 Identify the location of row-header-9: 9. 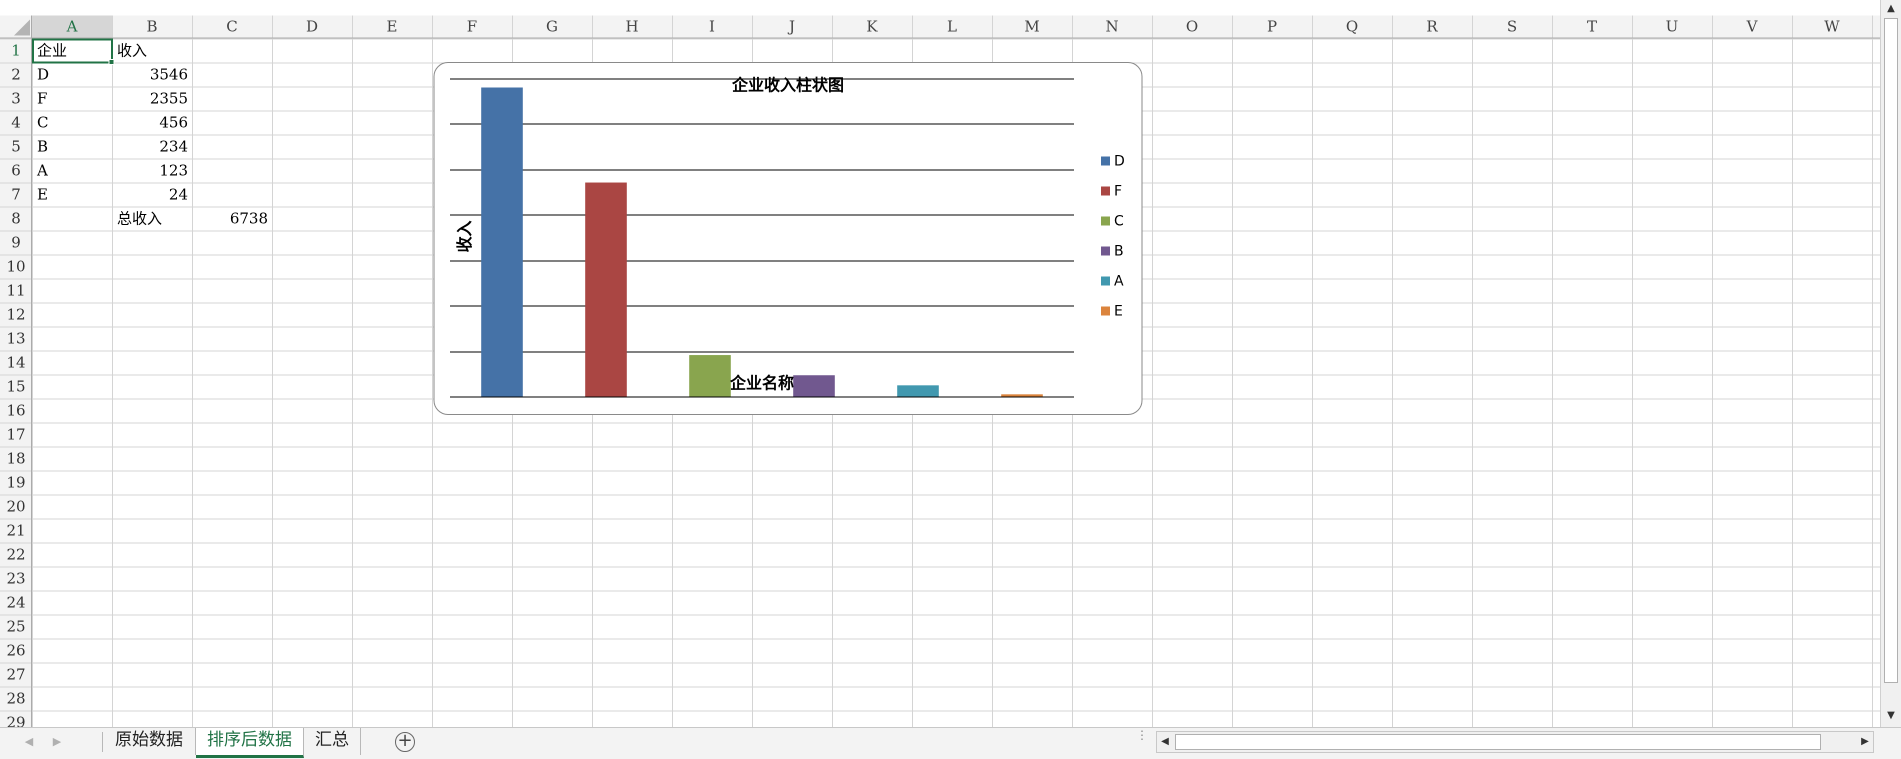
(16, 243).